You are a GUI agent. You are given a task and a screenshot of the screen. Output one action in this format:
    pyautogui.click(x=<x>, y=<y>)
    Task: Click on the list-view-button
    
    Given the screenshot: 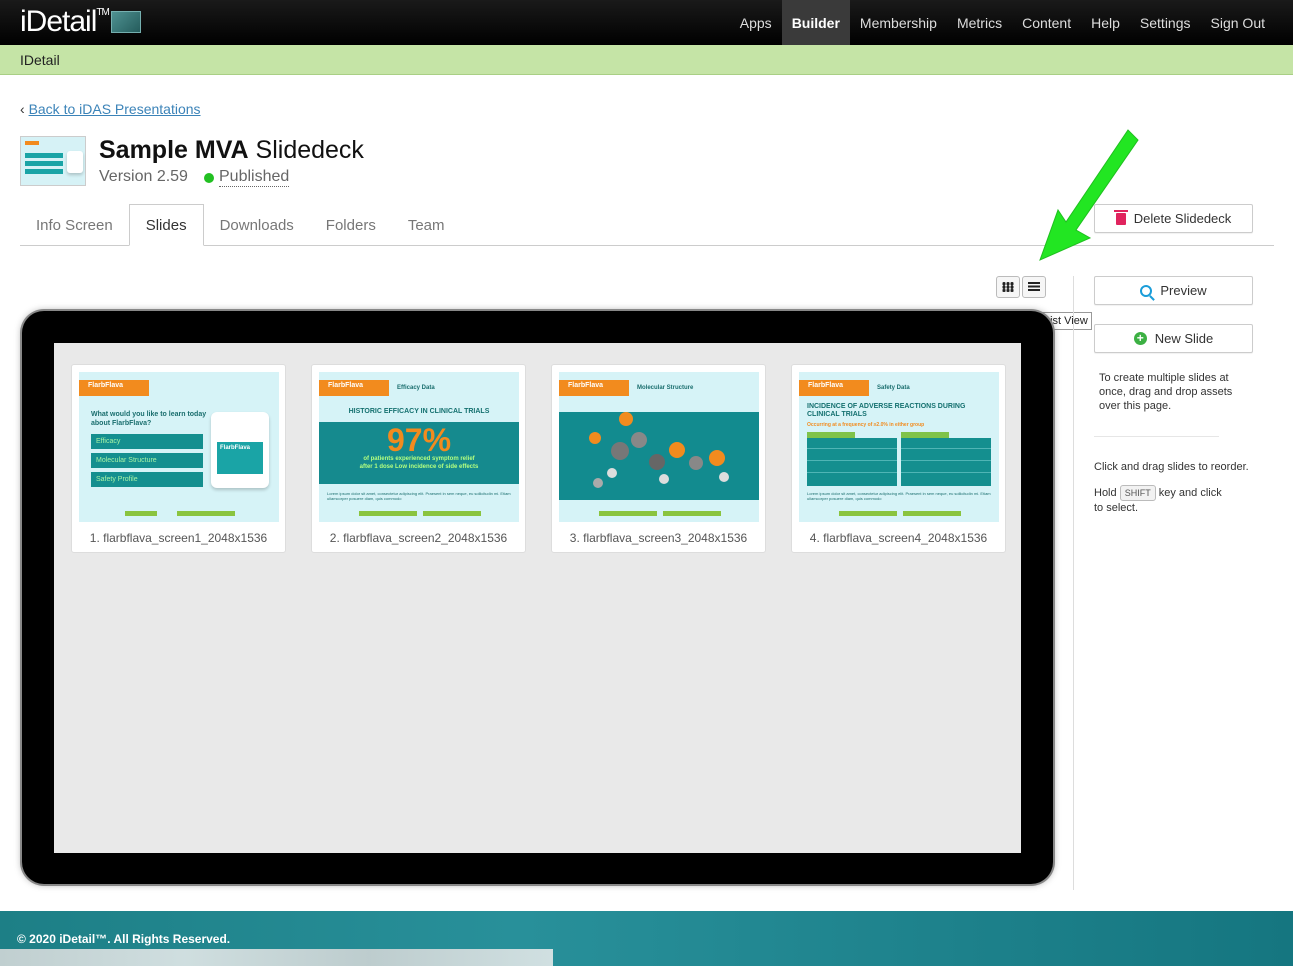 What is the action you would take?
    pyautogui.click(x=1034, y=287)
    